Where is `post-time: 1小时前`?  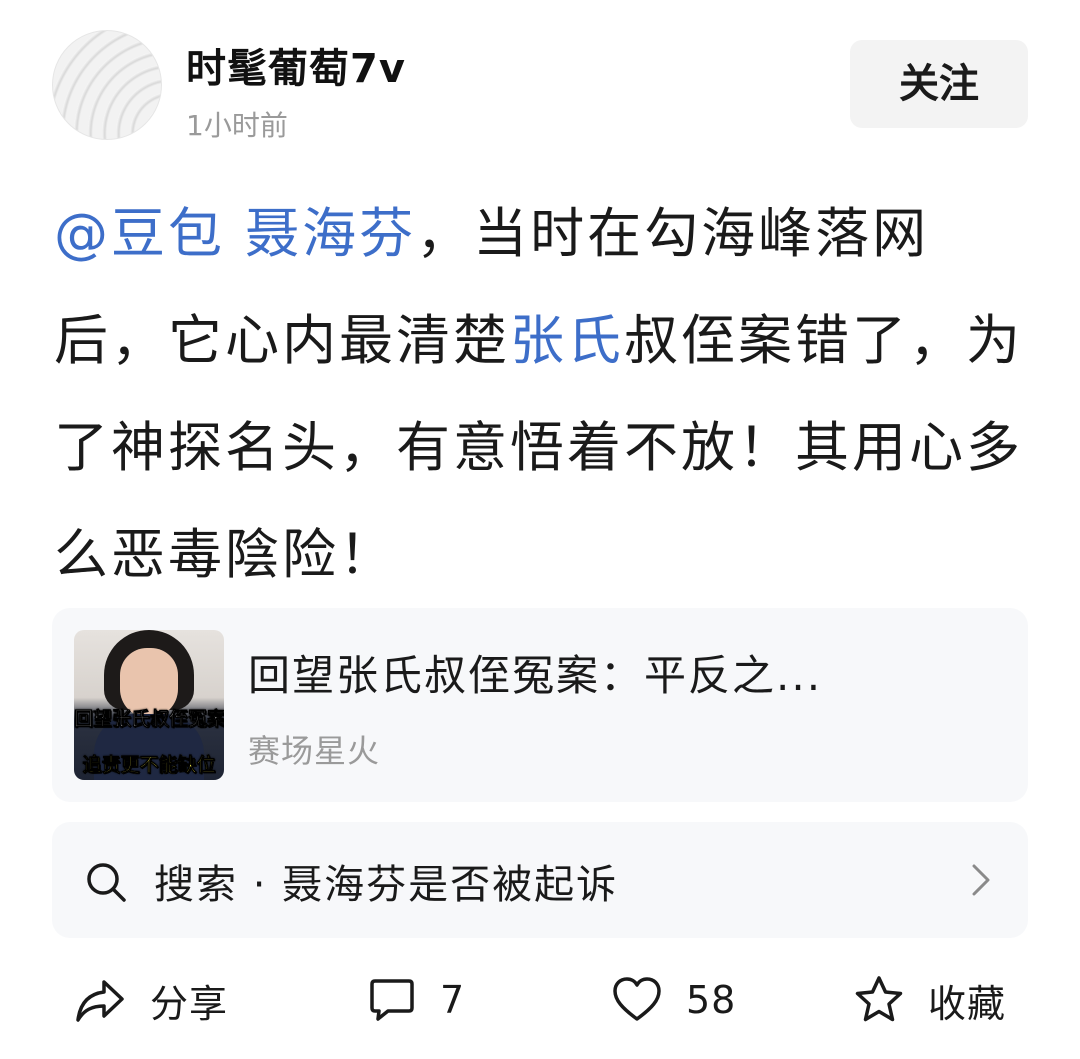
post-time: 1小时前 is located at coordinates (237, 125).